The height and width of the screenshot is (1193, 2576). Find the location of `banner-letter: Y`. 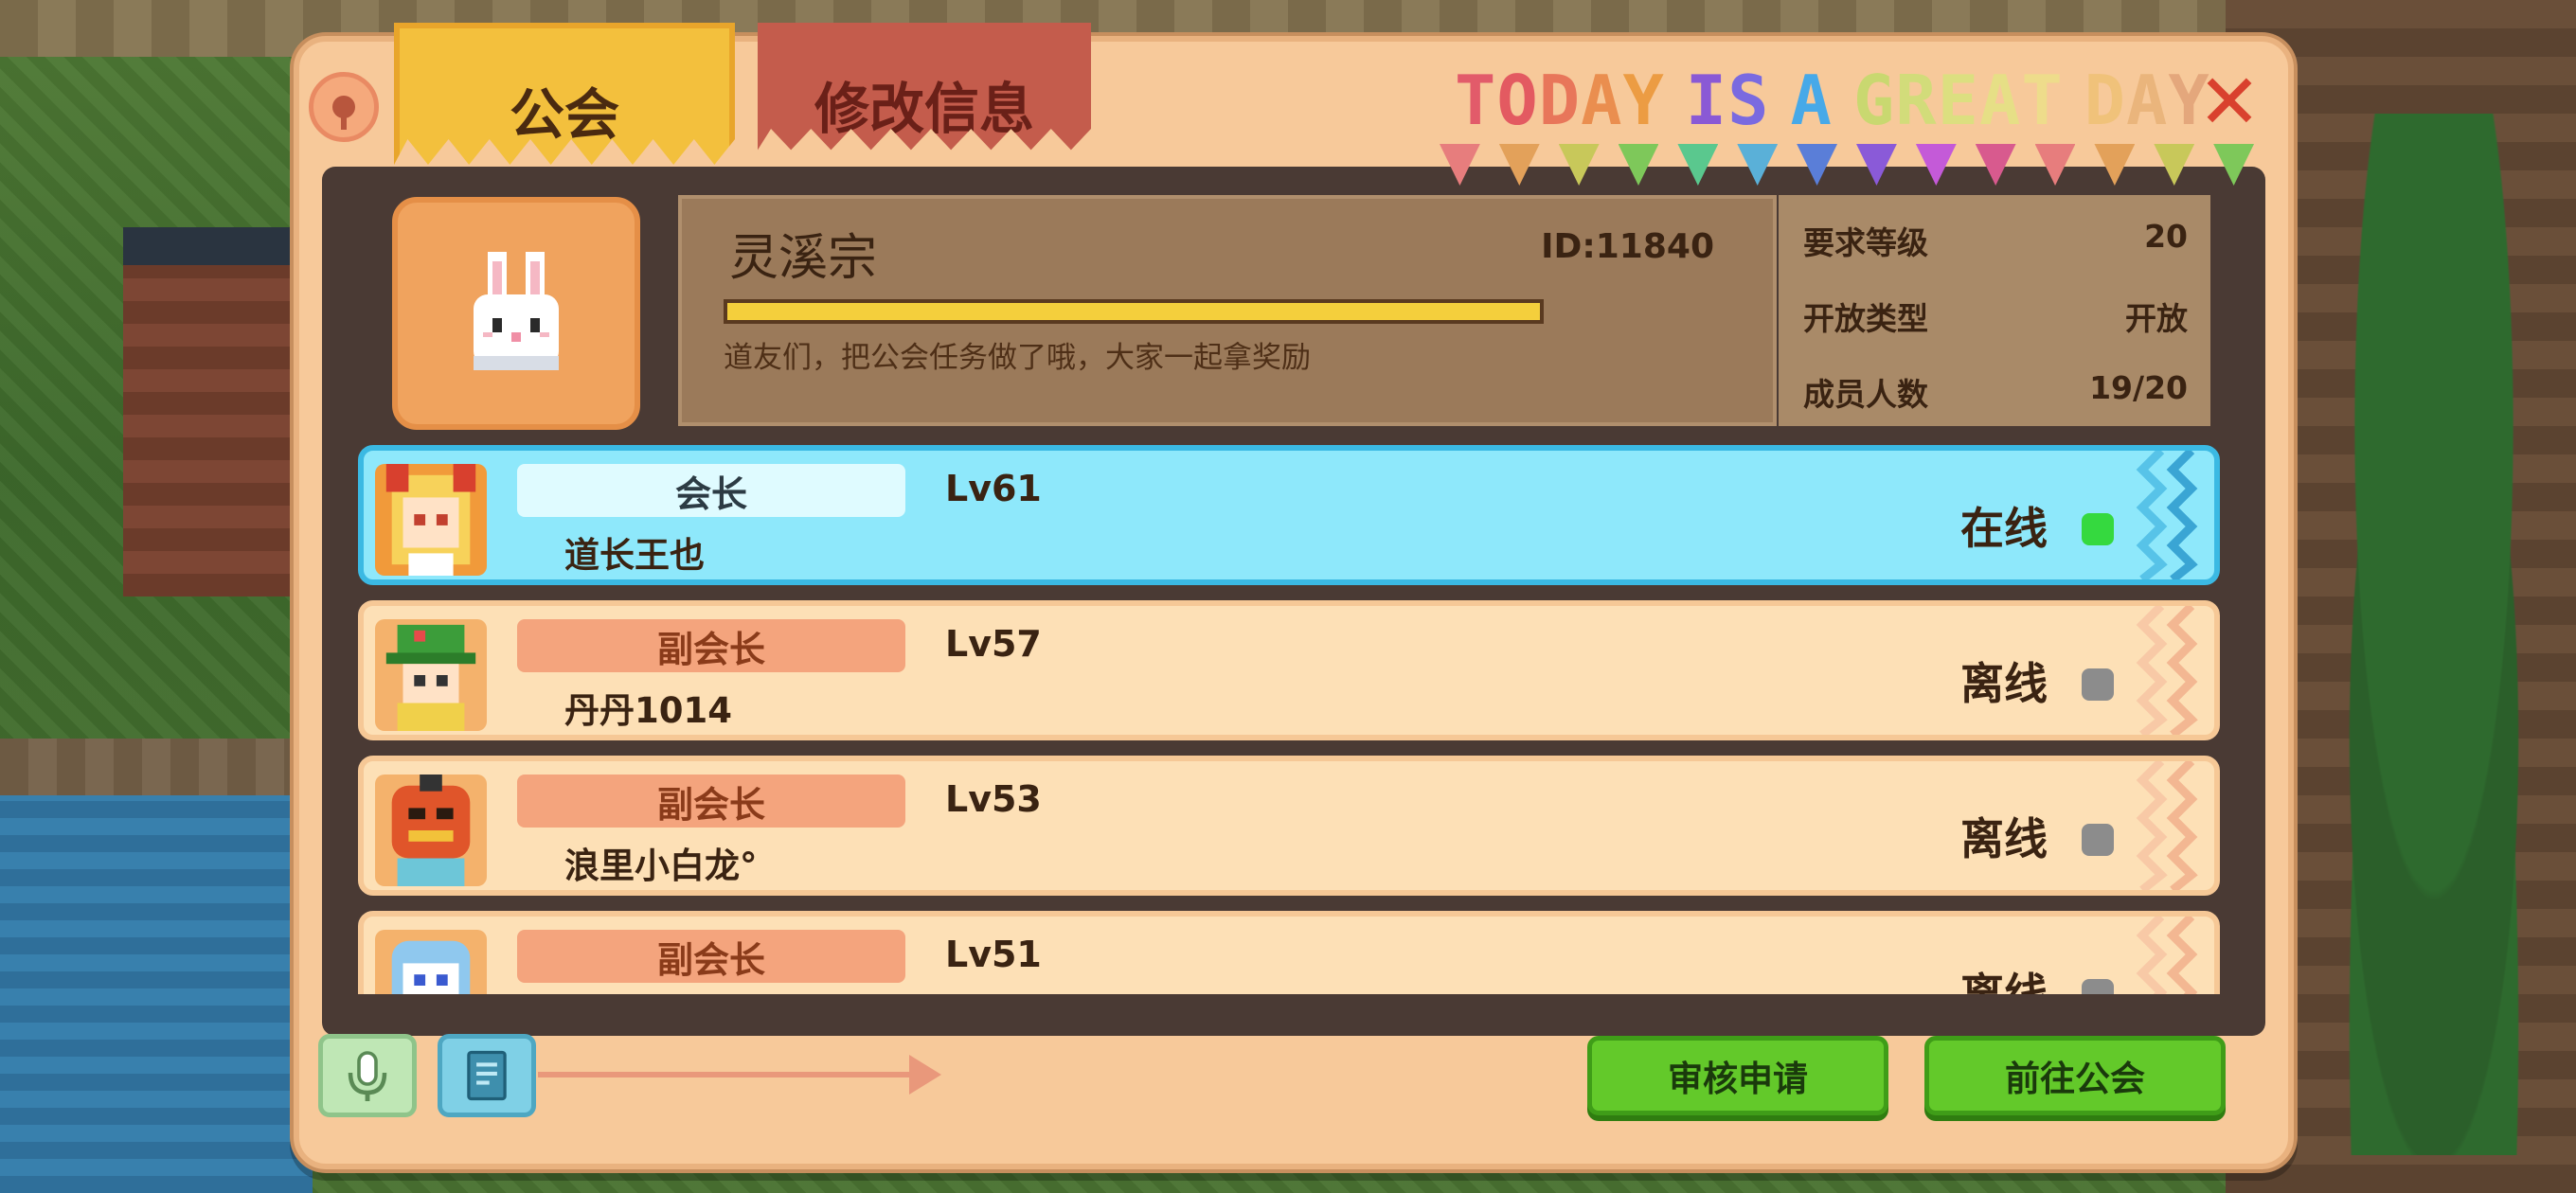

banner-letter: Y is located at coordinates (1643, 100).